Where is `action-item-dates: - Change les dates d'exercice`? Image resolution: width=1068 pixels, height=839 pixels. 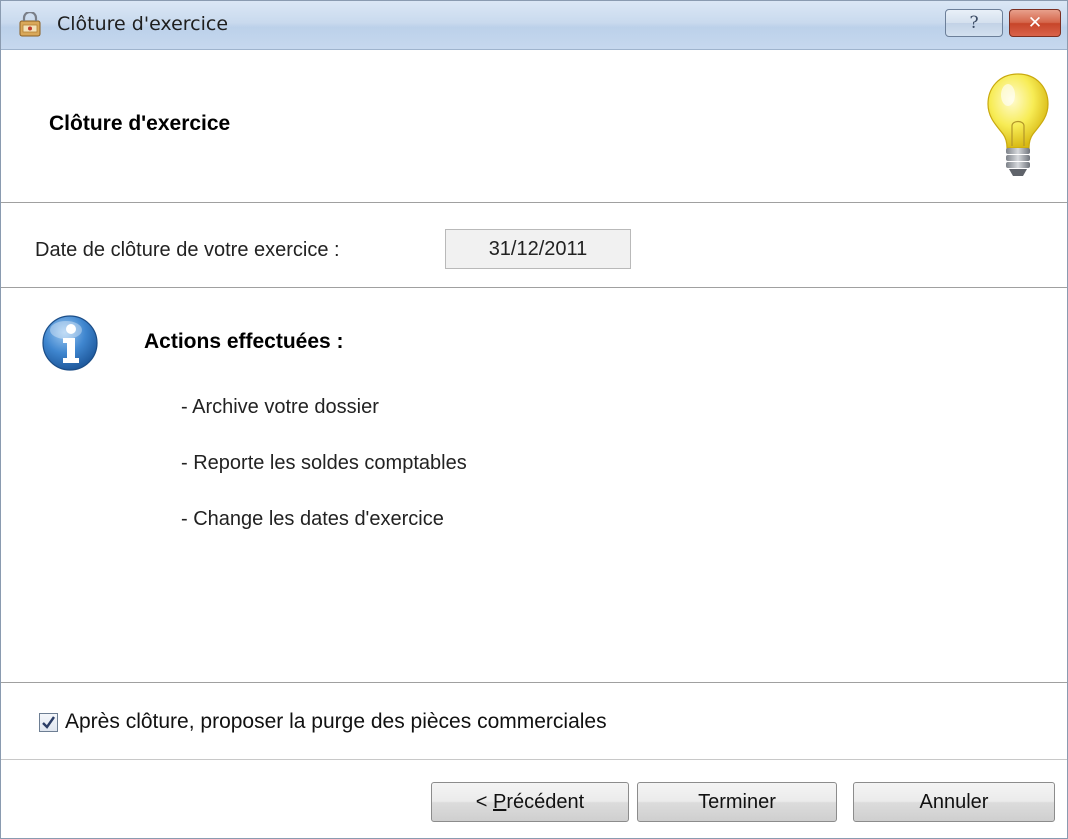
action-item-dates: - Change les dates d'exercice is located at coordinates (312, 519).